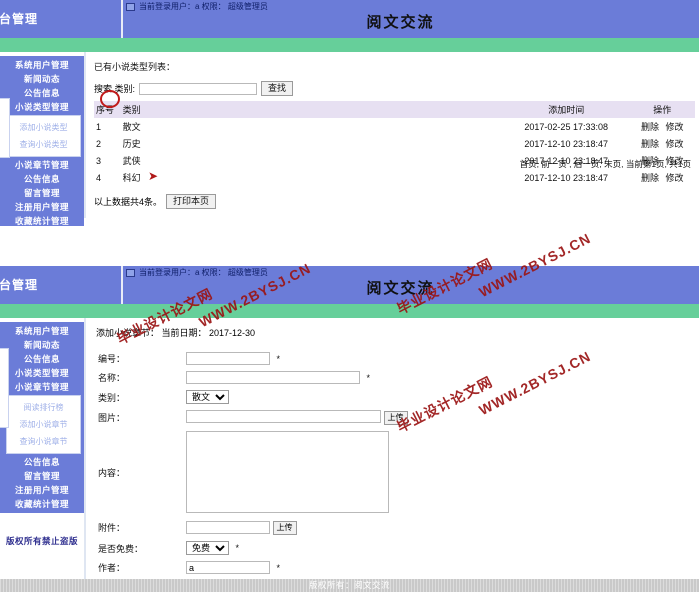 The height and width of the screenshot is (592, 699). What do you see at coordinates (42, 504) in the screenshot?
I see `sidebar-item-favorite-stats-2: 收藏统计管理` at bounding box center [42, 504].